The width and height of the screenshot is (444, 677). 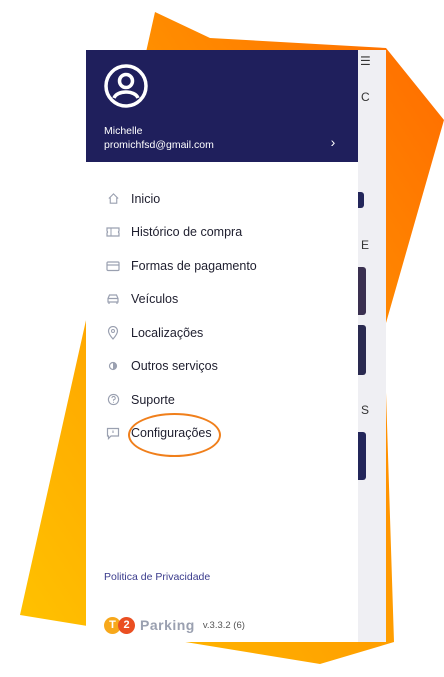 What do you see at coordinates (113, 433) in the screenshot?
I see `chat-icon` at bounding box center [113, 433].